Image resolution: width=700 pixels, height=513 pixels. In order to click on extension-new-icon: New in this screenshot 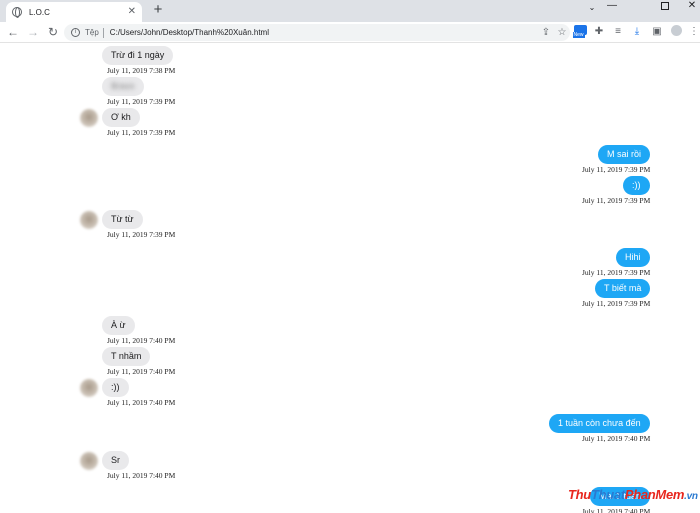, I will do `click(579, 32)`.